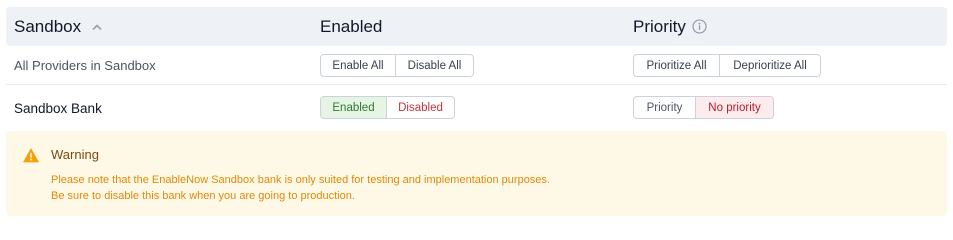 This screenshot has height=240, width=953. I want to click on enable-toggle-group: Enable All Disable All, so click(397, 65).